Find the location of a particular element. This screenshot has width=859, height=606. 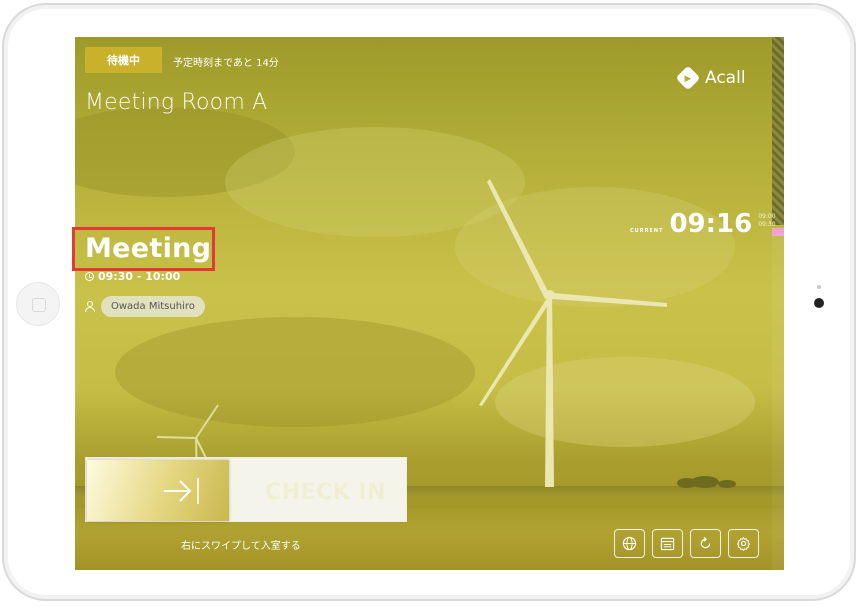

toolbar is located at coordinates (686, 543).